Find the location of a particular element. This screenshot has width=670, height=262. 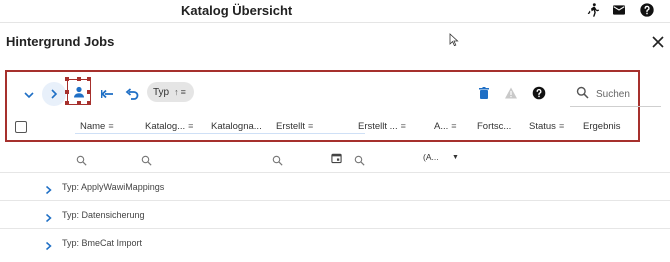

calendar-icon is located at coordinates (336, 157).